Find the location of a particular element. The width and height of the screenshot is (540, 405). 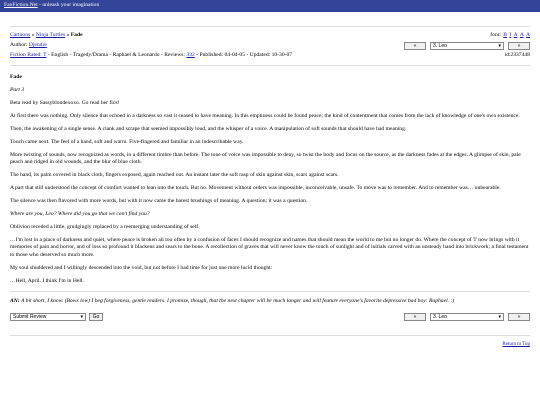

font-italic-link: I is located at coordinates (510, 35).